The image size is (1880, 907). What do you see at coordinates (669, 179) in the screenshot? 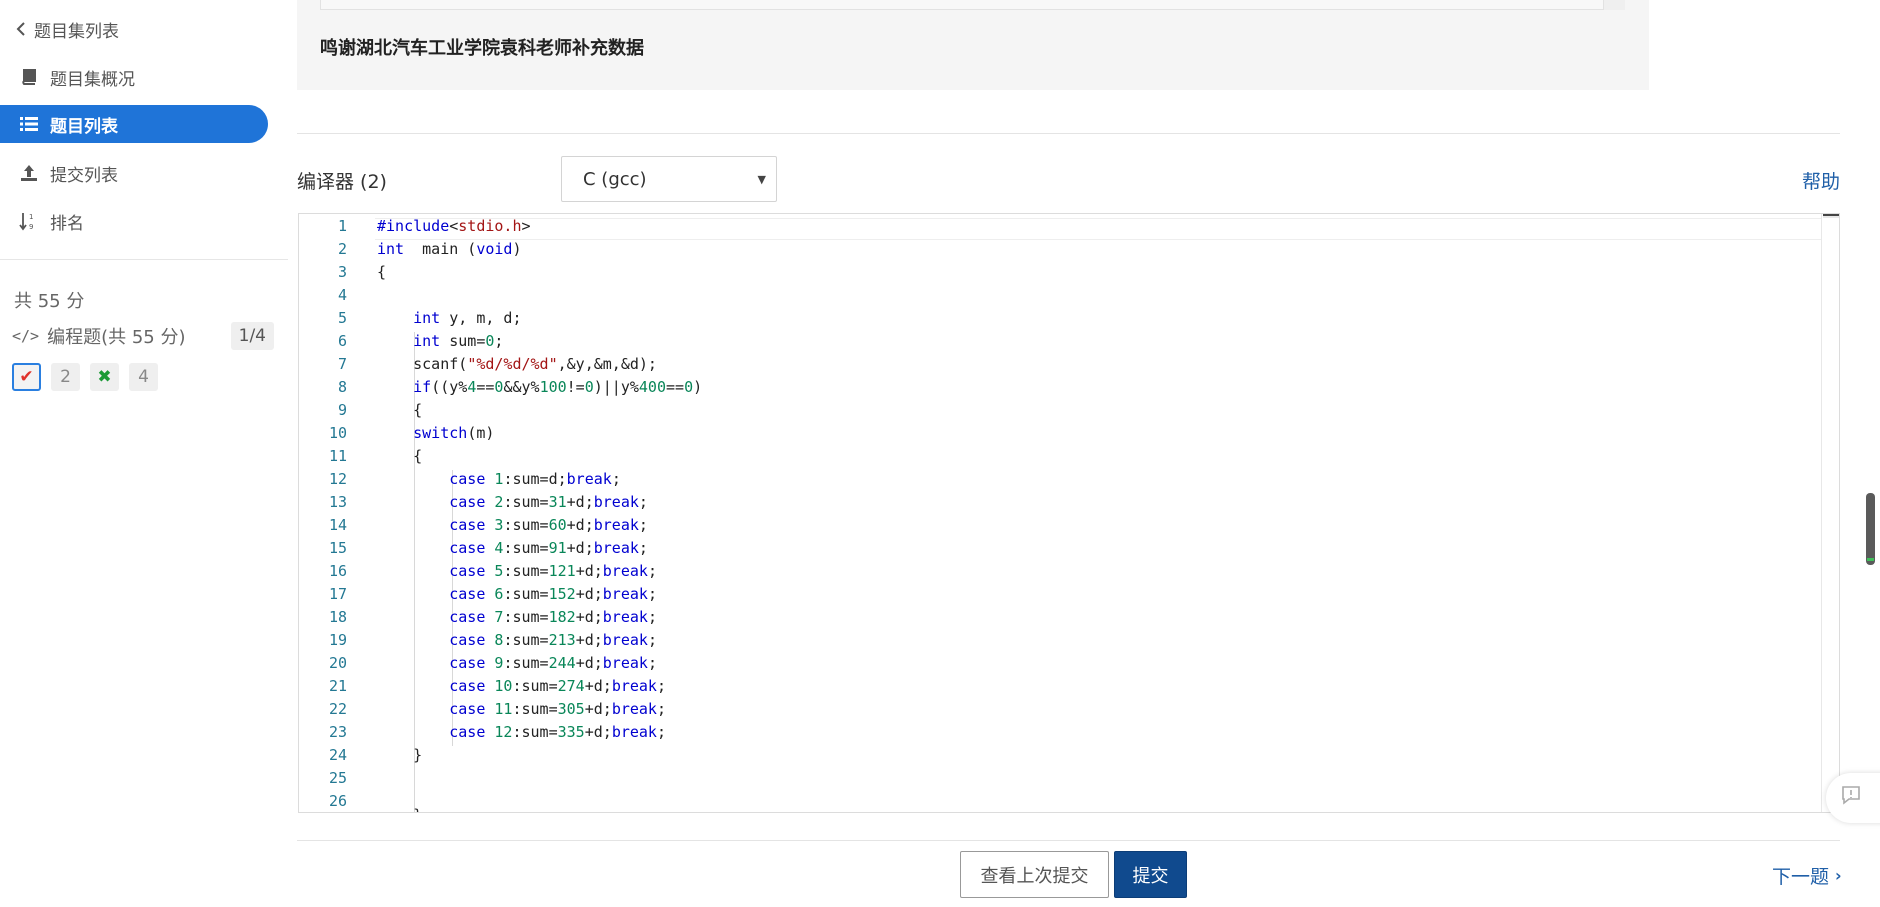
I see `compiler-select: C (gcc) ▼` at bounding box center [669, 179].